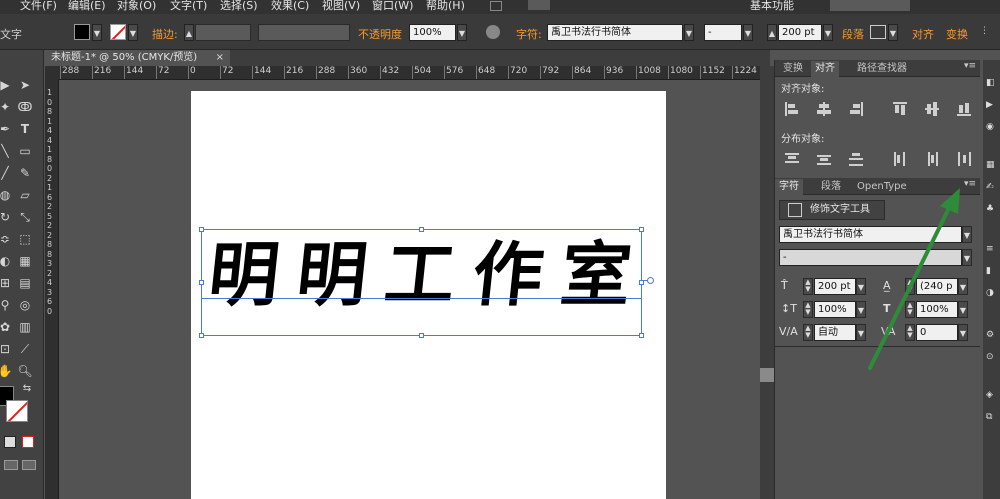  I want to click on scale-tool-icon: ⤡, so click(25, 217).